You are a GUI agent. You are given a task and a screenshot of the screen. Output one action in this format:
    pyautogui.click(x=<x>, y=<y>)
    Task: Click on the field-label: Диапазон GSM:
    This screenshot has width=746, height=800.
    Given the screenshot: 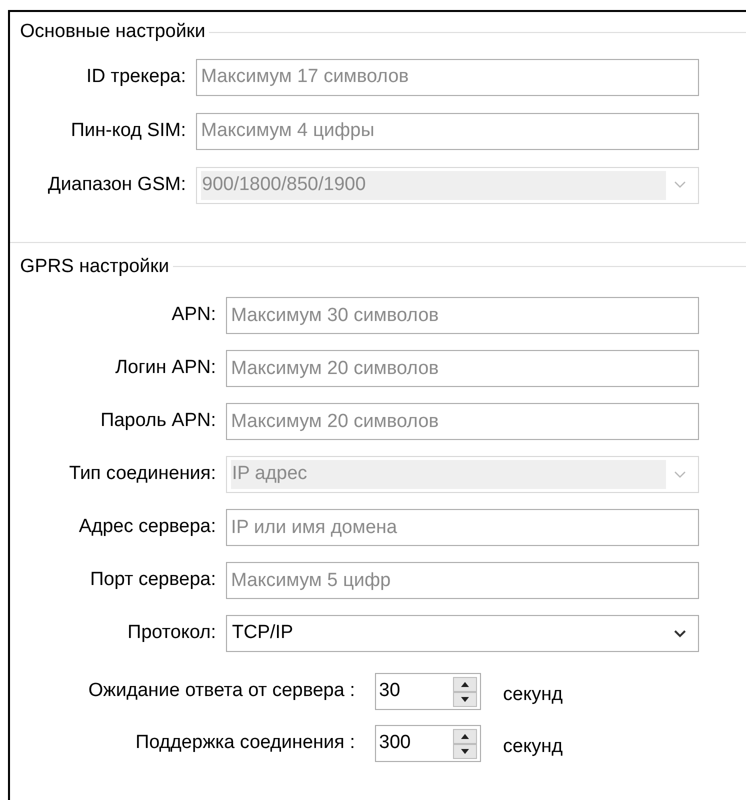 What is the action you would take?
    pyautogui.click(x=117, y=184)
    